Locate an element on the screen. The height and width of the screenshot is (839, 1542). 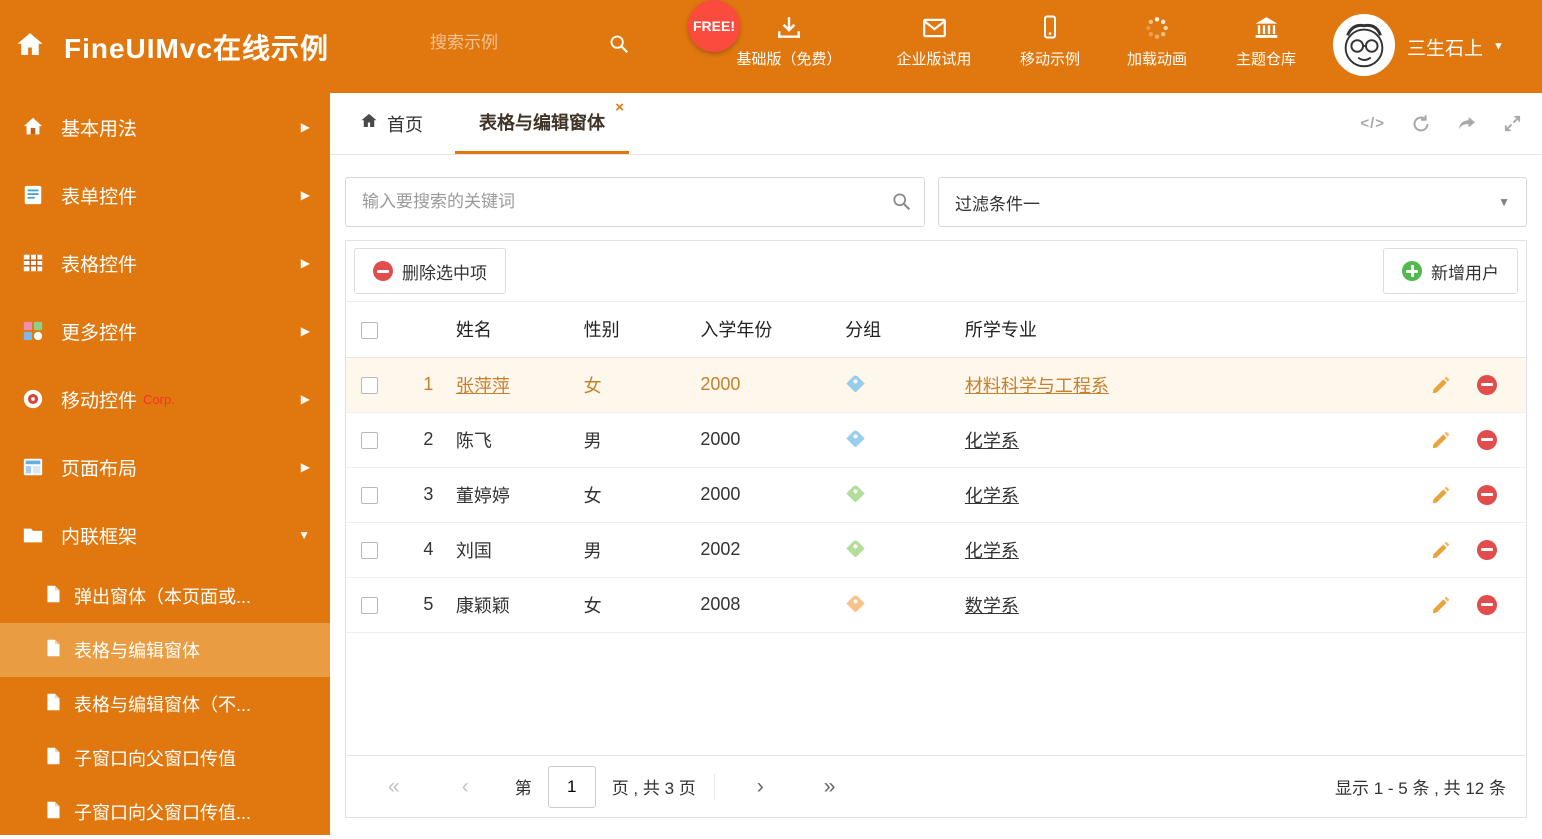
share-icon is located at coordinates (1467, 124).